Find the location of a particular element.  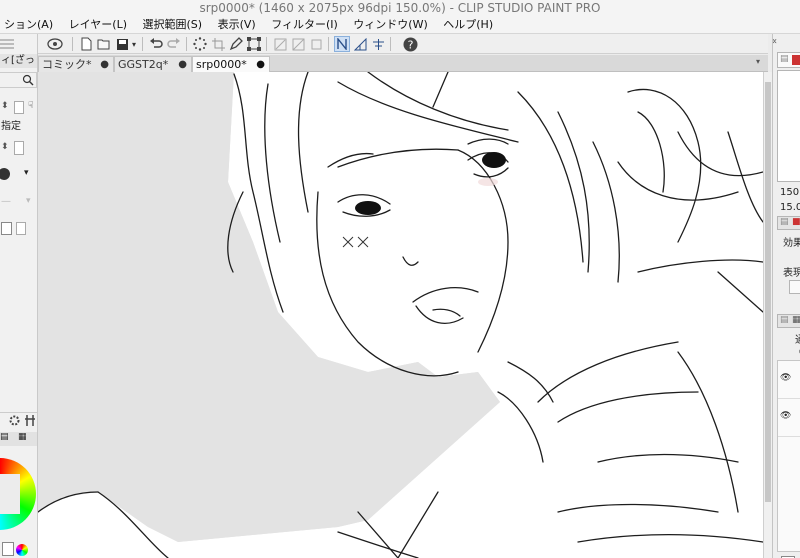

layer-search-tab-icon: ▦ is located at coordinates (796, 320).